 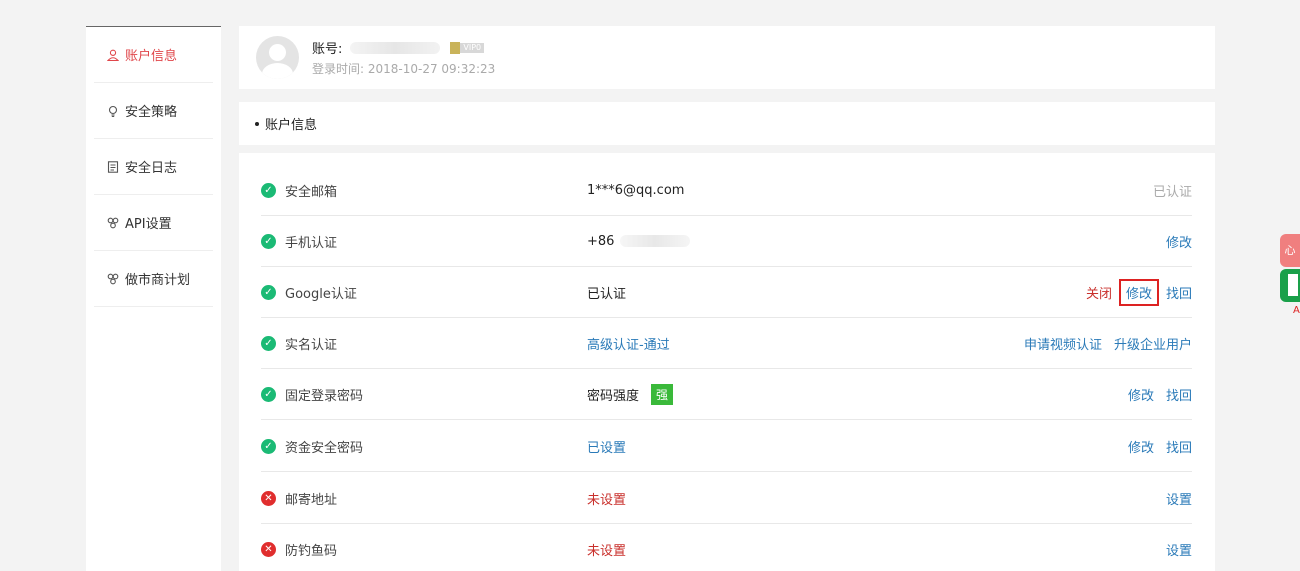 I want to click on modify-fund-password-link: 修改, so click(x=1141, y=446).